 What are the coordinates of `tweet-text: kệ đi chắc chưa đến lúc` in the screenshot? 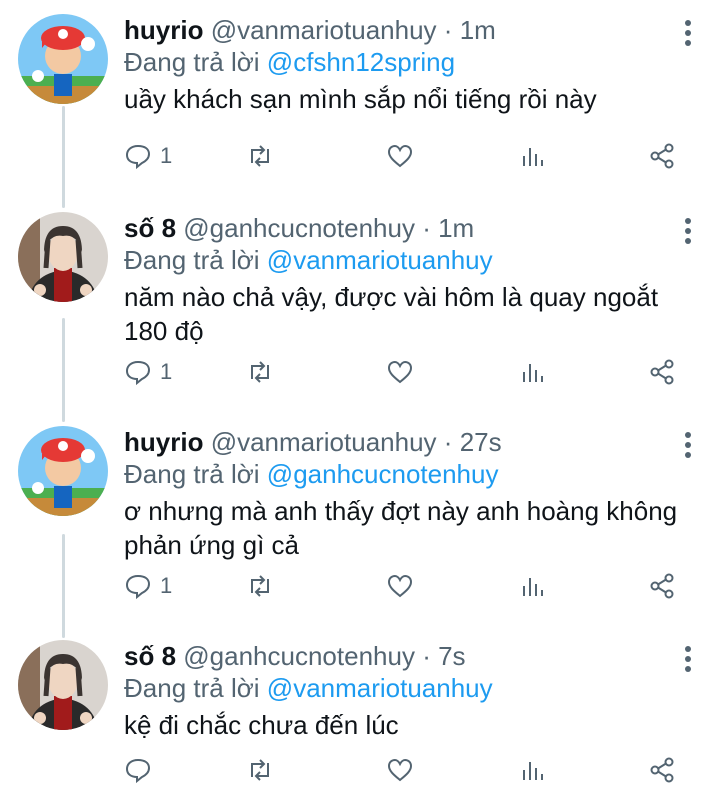 It's located at (261, 725).